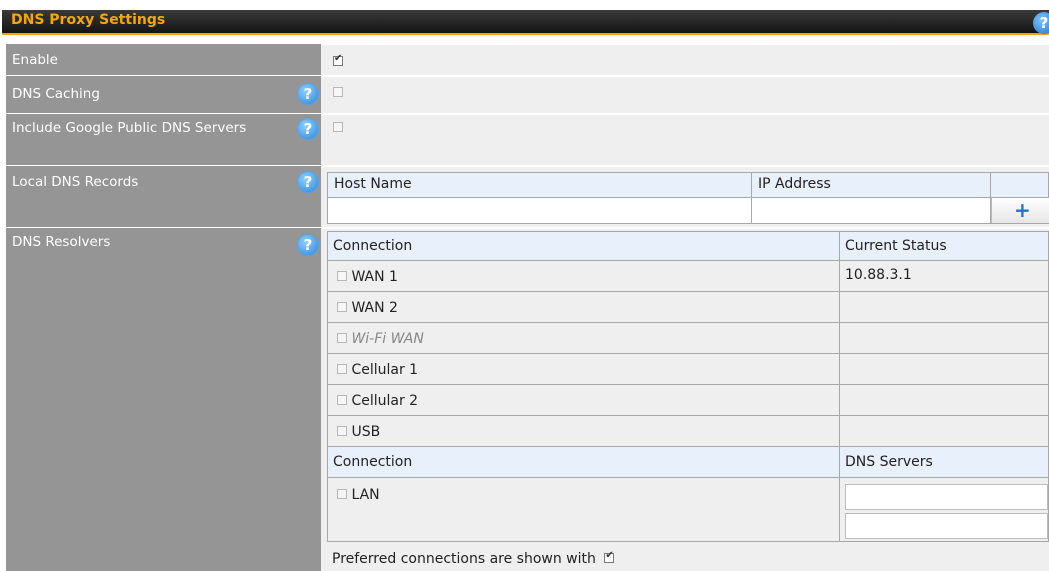 The height and width of the screenshot is (571, 1049). Describe the element at coordinates (539, 210) in the screenshot. I see `host-name-input` at that location.